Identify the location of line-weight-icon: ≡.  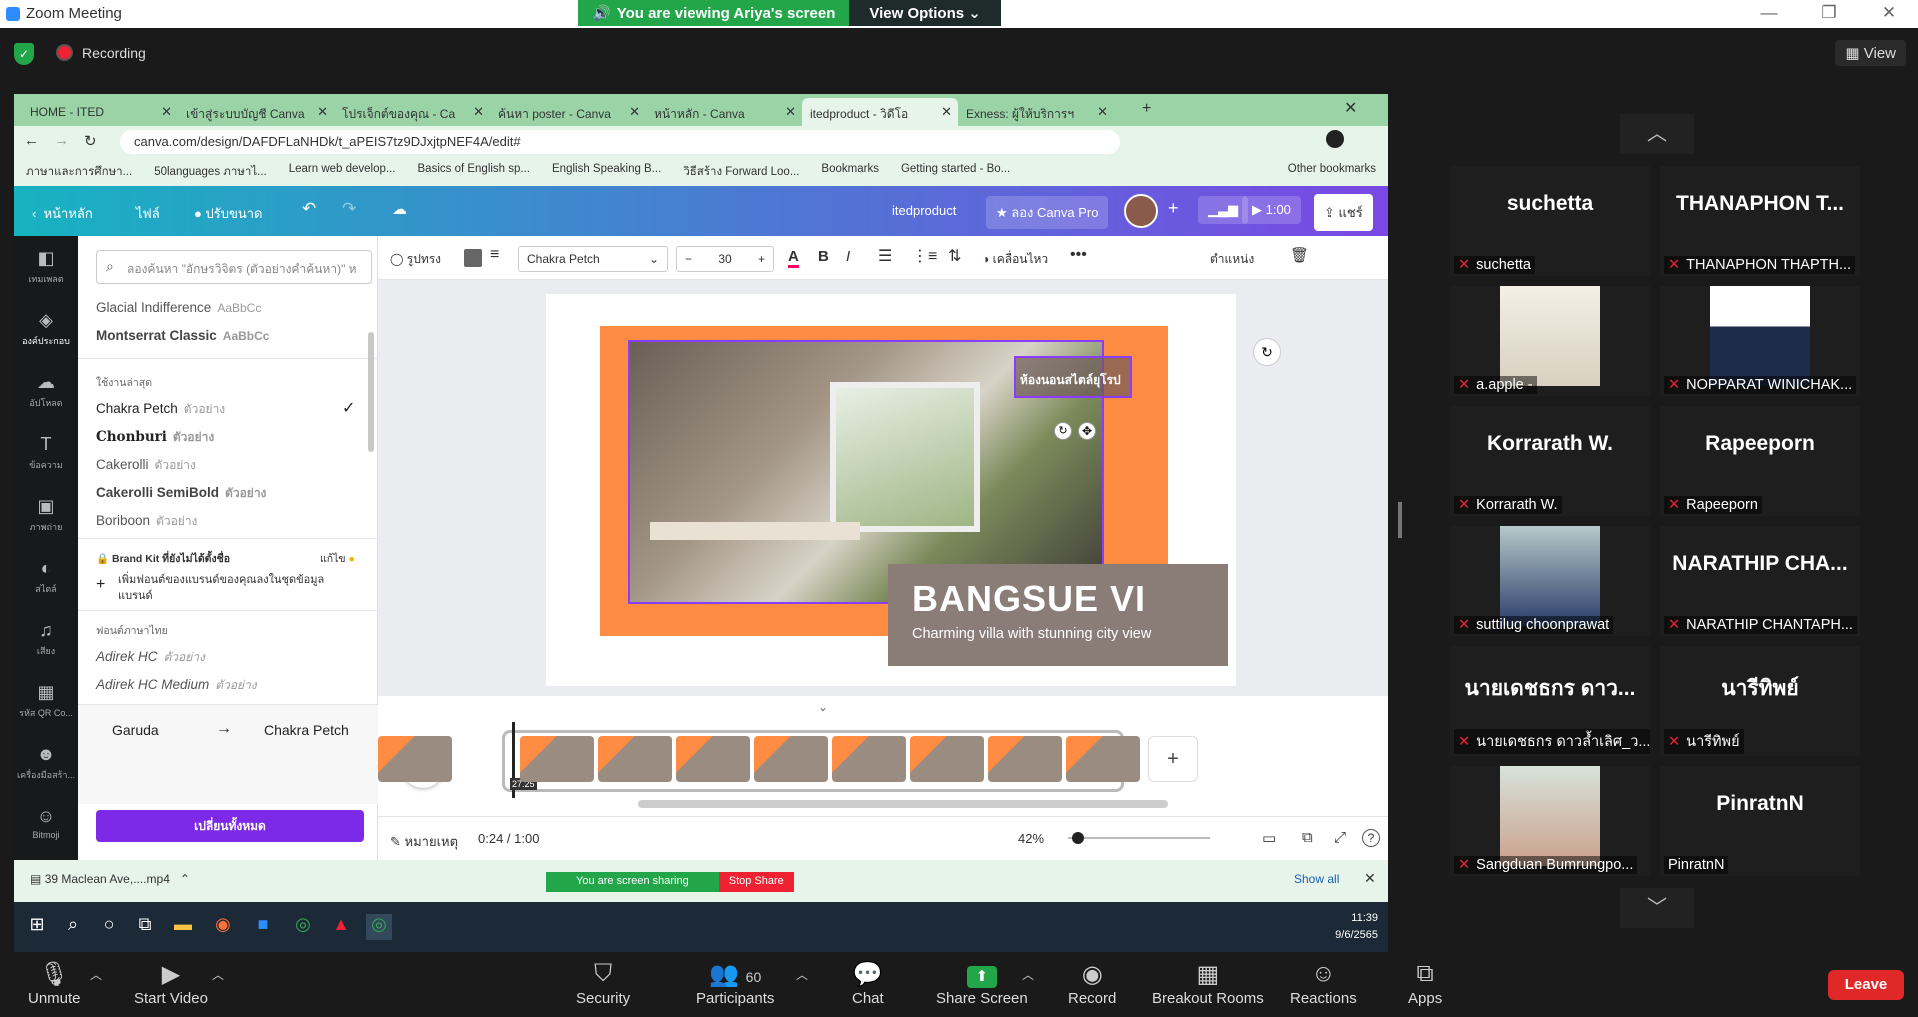
(494, 255).